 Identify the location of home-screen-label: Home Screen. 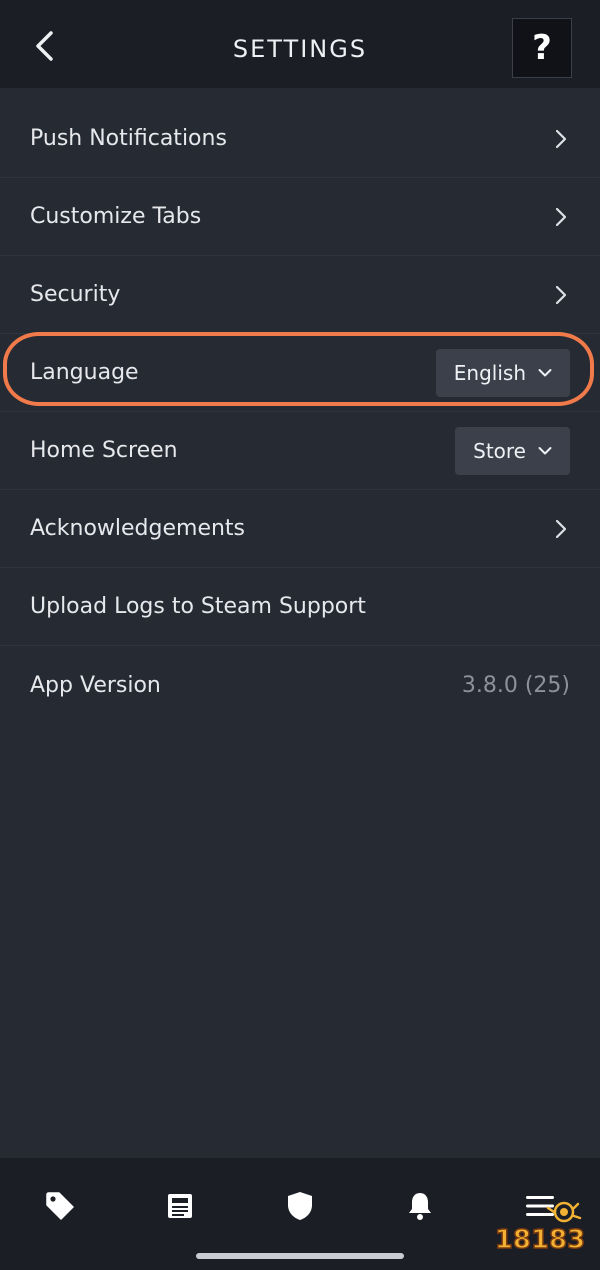
(104, 450).